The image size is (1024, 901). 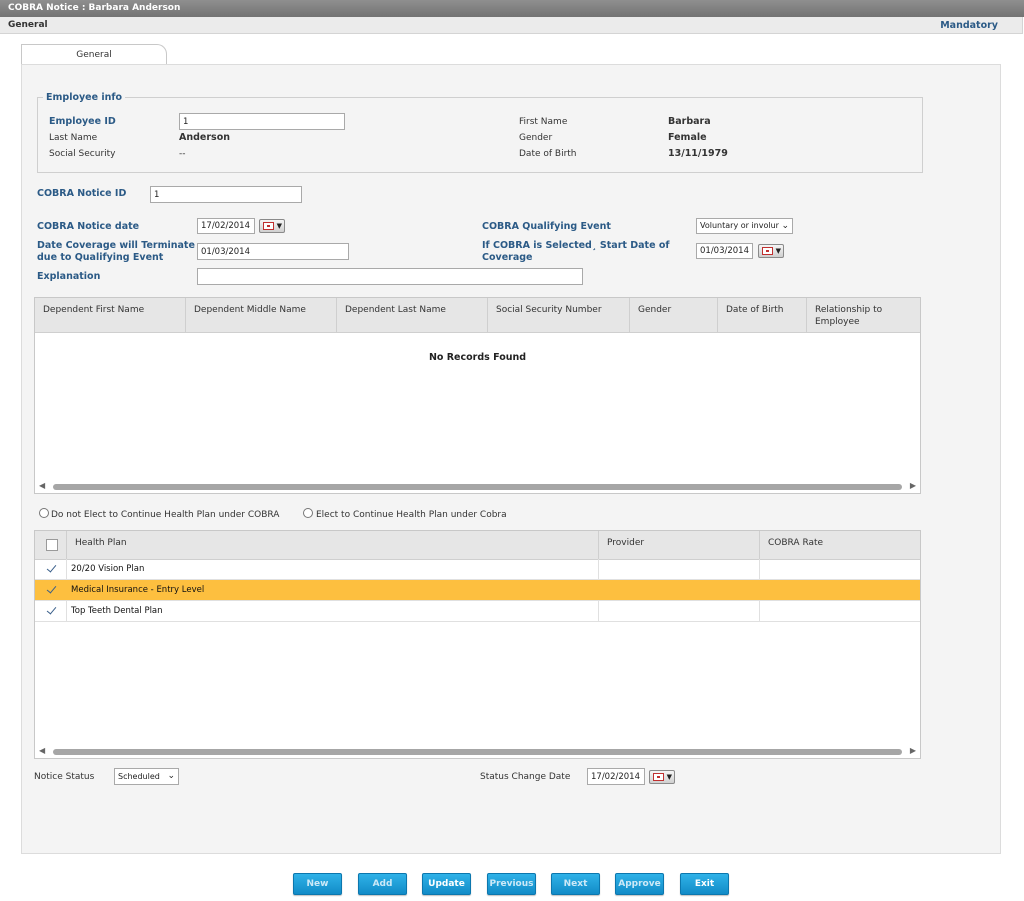 What do you see at coordinates (512, 8) in the screenshot?
I see `window-title: COBRA Notice : Barbara Anderson` at bounding box center [512, 8].